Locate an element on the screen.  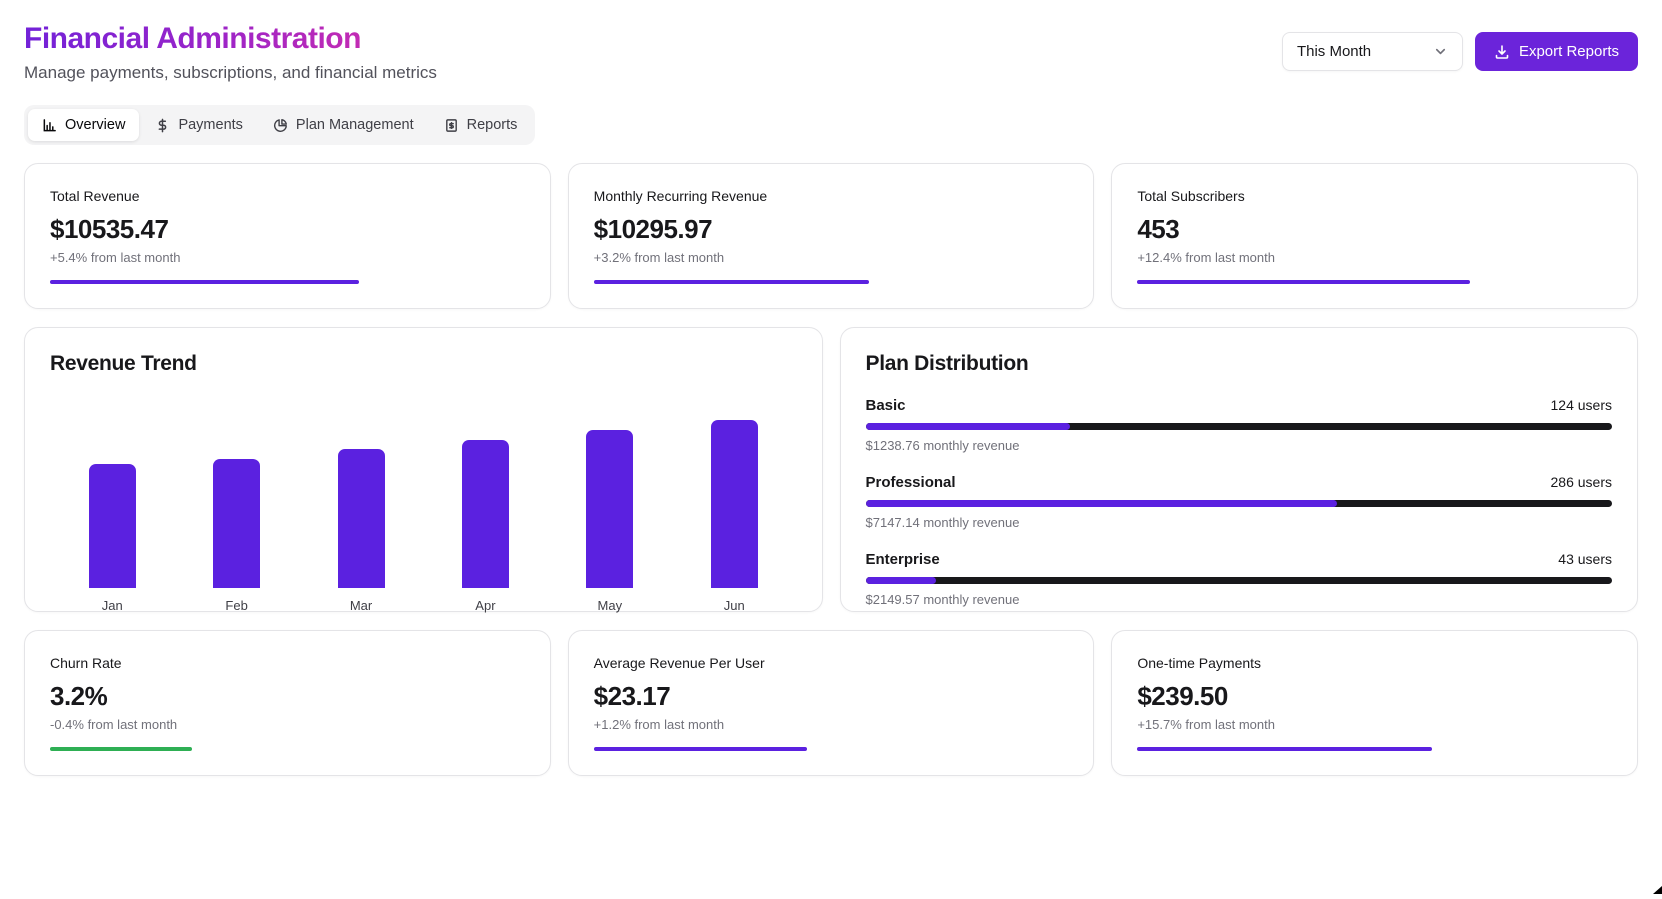
stat-label: Monthly Recurring Revenue is located at coordinates (680, 196).